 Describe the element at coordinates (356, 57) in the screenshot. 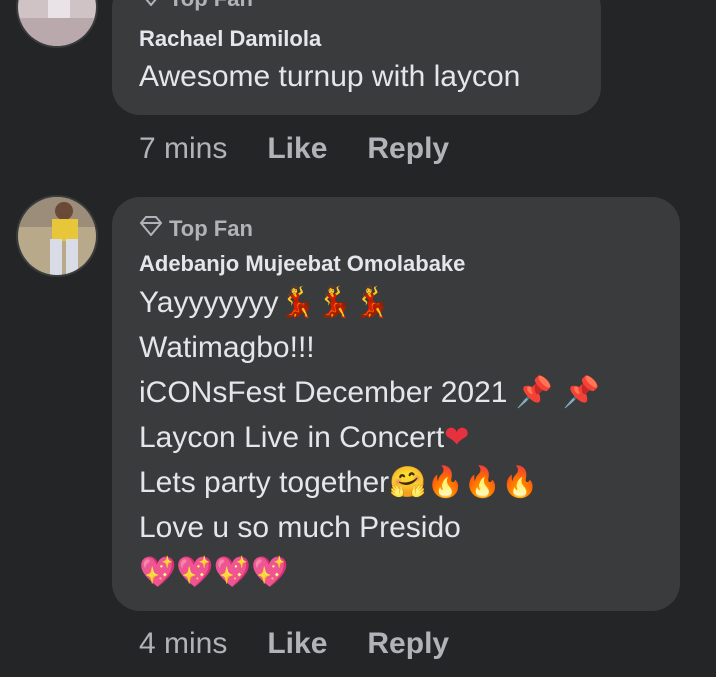

I see `comment-bubble` at that location.